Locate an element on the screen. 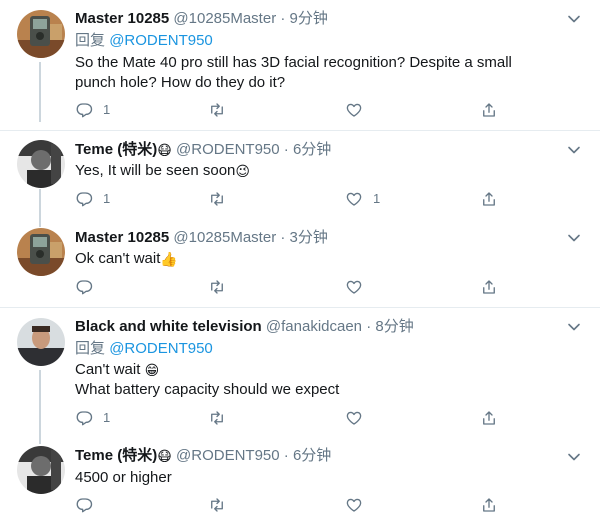 The image size is (600, 526). timestamp: 3分钟 is located at coordinates (309, 237).